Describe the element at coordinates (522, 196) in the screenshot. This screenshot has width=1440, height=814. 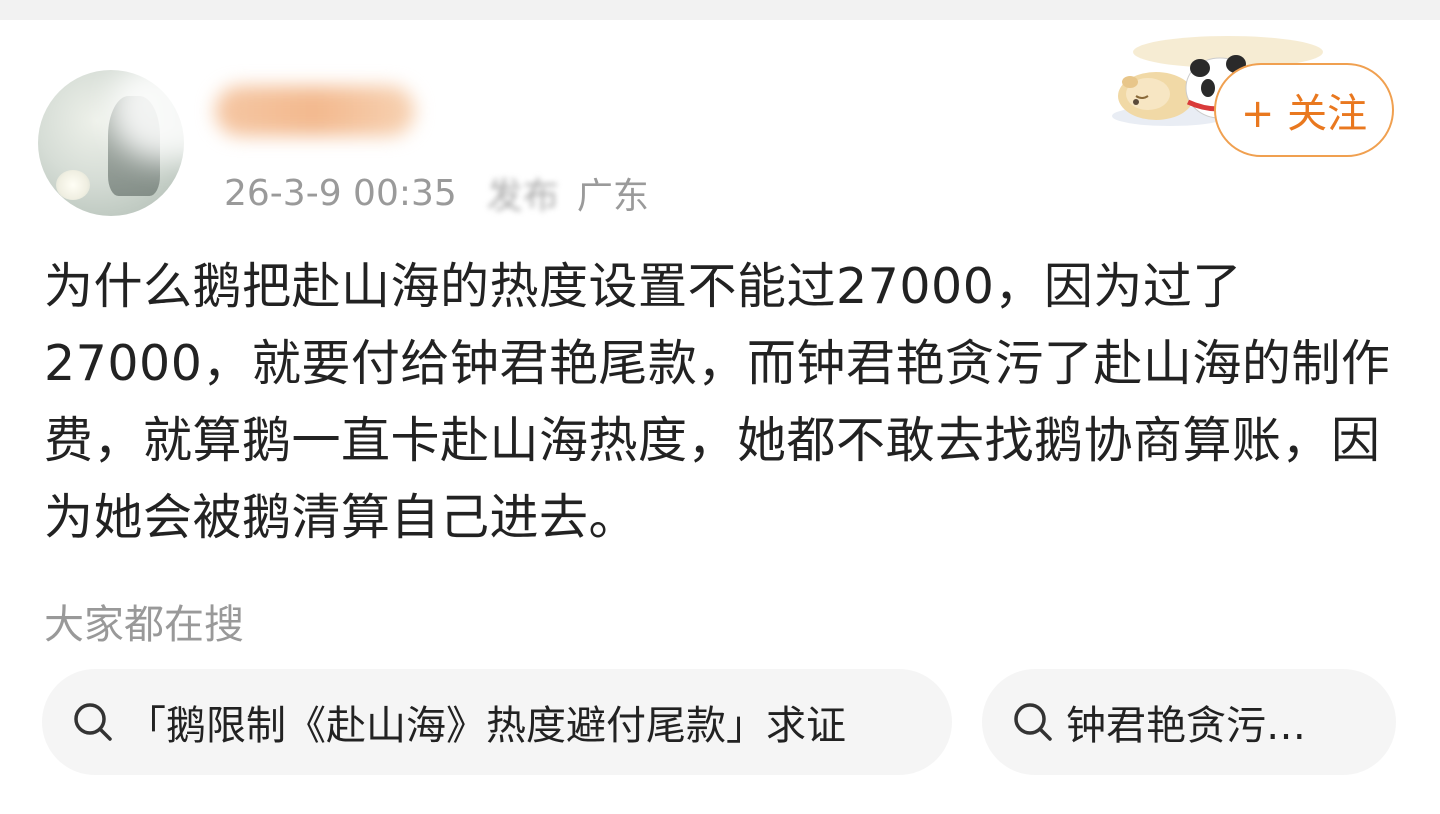
I see `post-source-blurred: 发布` at that location.